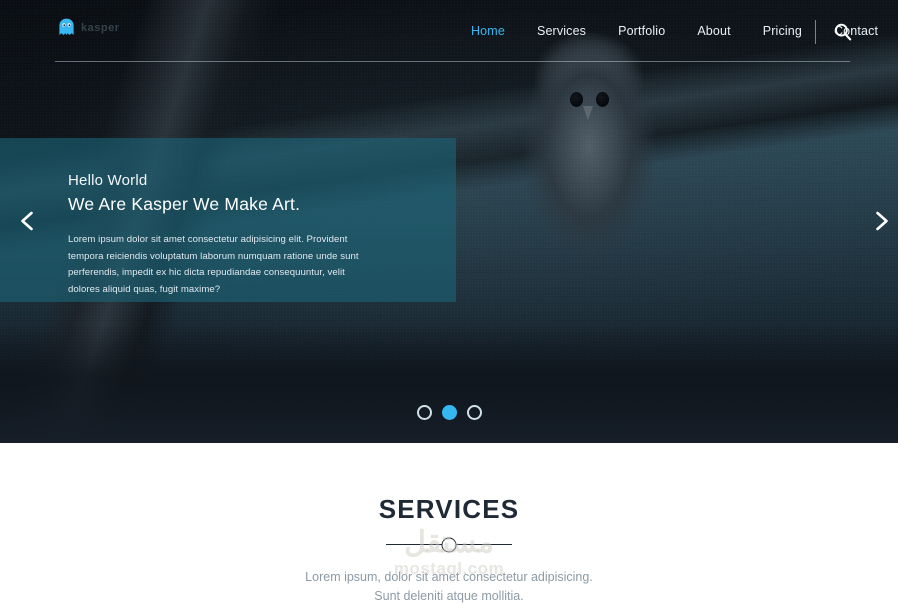  I want to click on nav-item-home: Home, so click(488, 31).